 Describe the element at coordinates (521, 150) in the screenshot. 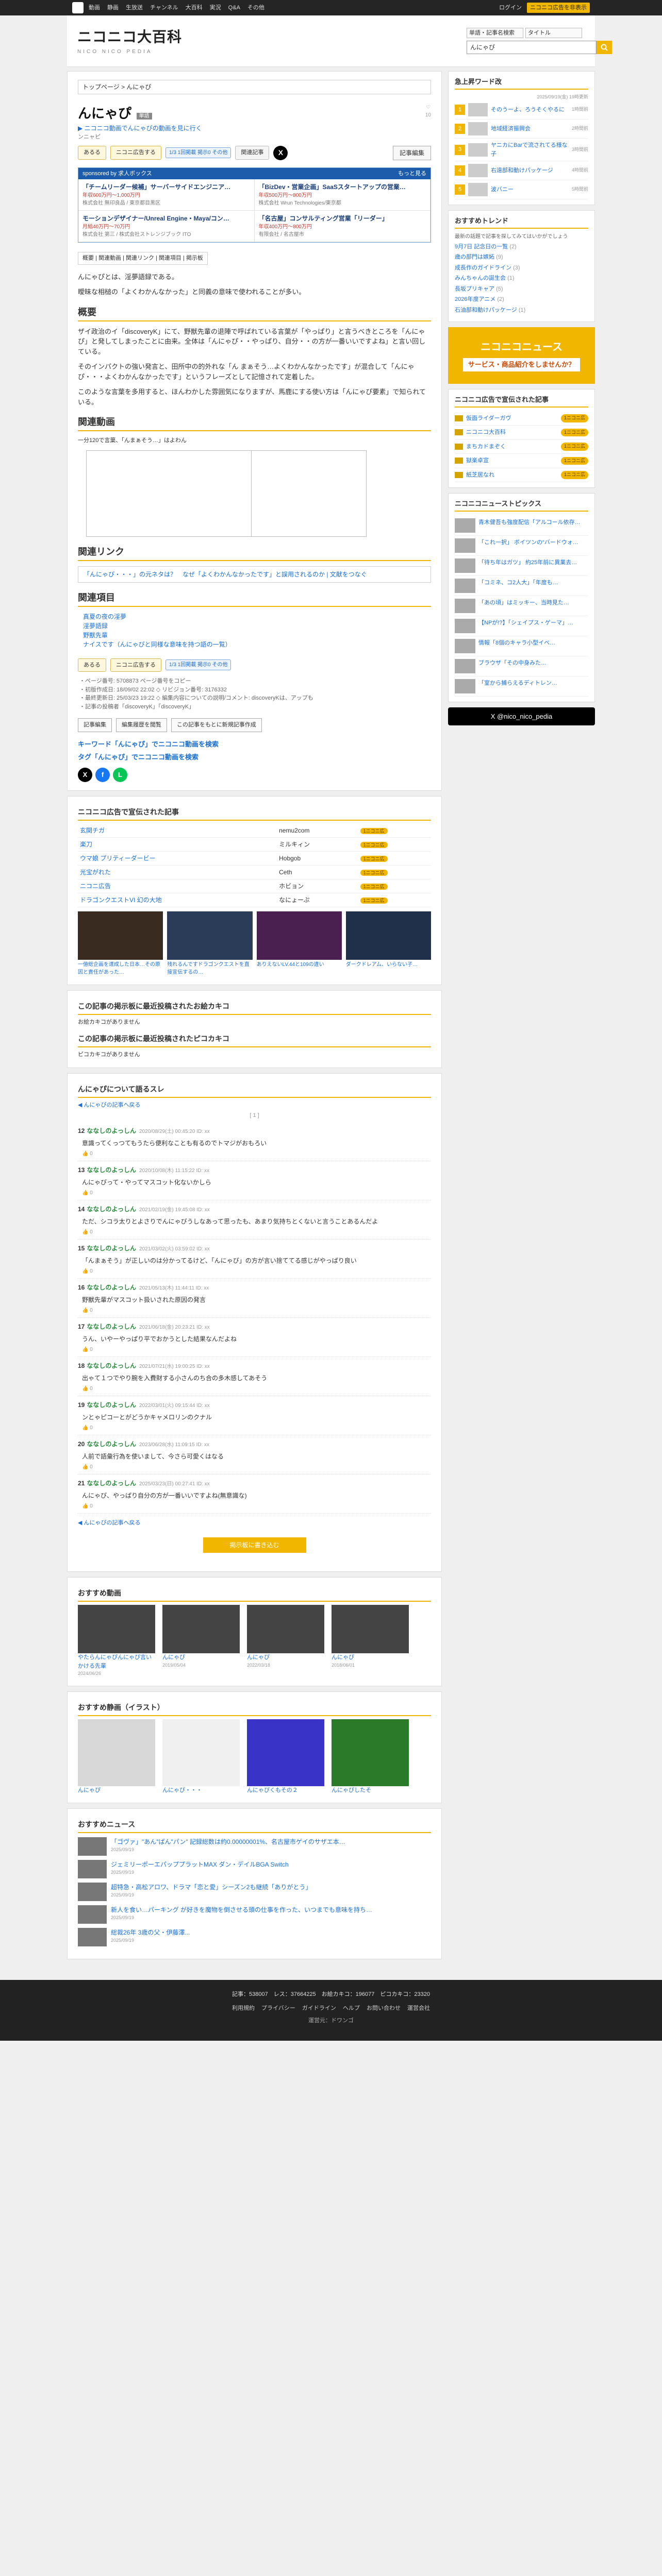

I see `hot-word-item: 3 ヤニカにBarで流されてる様な子 3時間前` at that location.